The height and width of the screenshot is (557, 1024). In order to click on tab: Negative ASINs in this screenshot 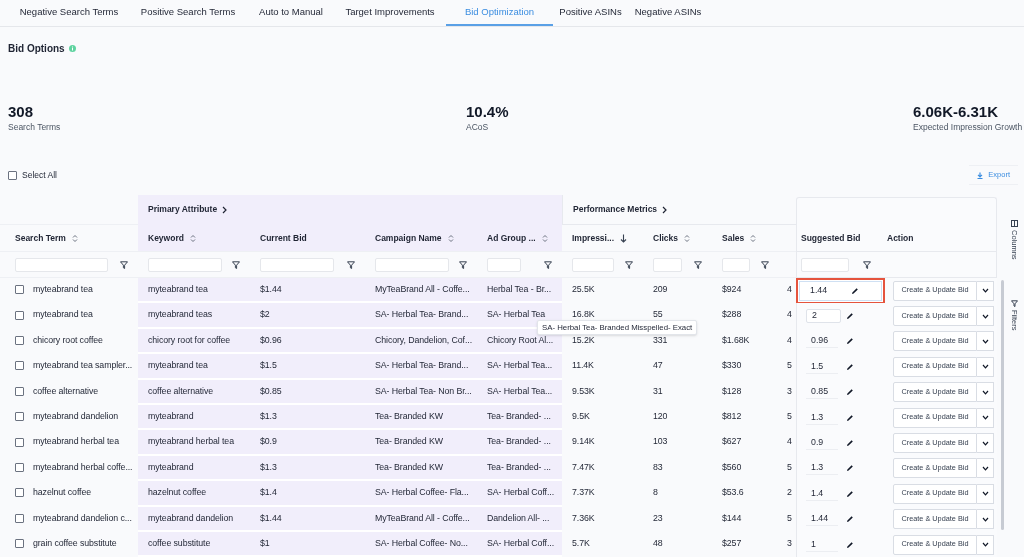, I will do `click(668, 13)`.